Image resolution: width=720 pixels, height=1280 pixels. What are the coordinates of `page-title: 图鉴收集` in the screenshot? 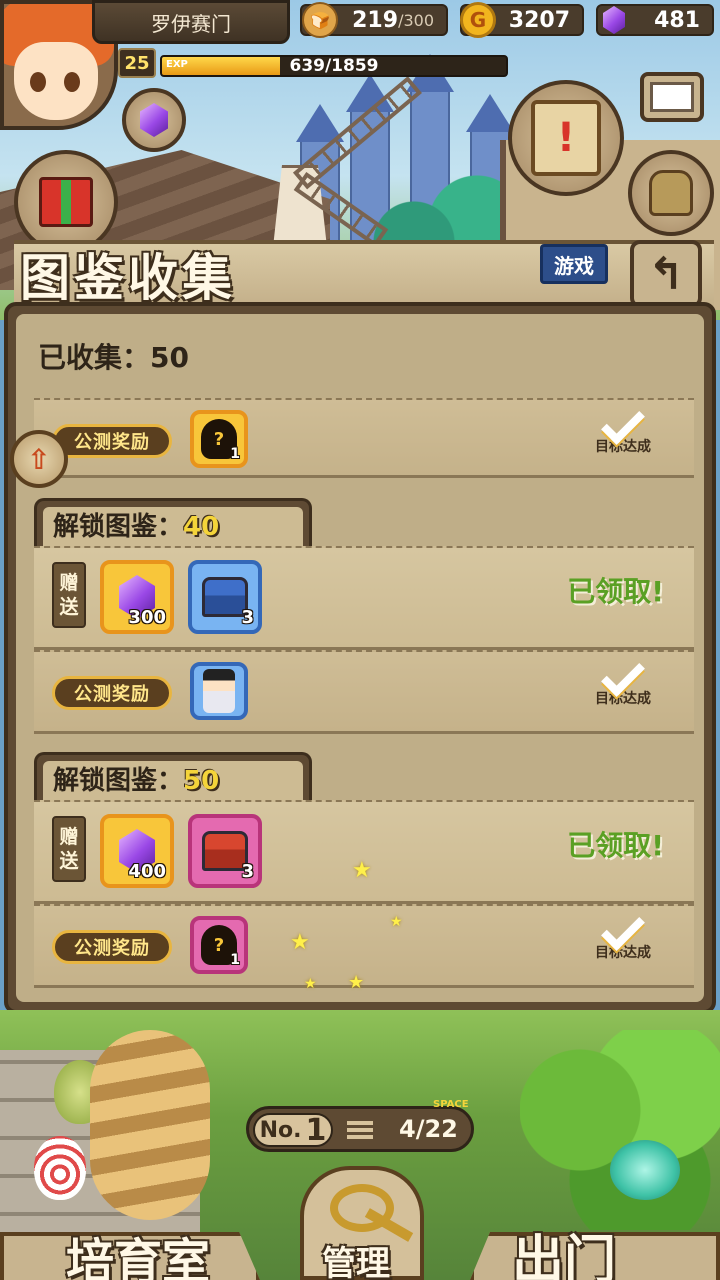 It's located at (128, 277).